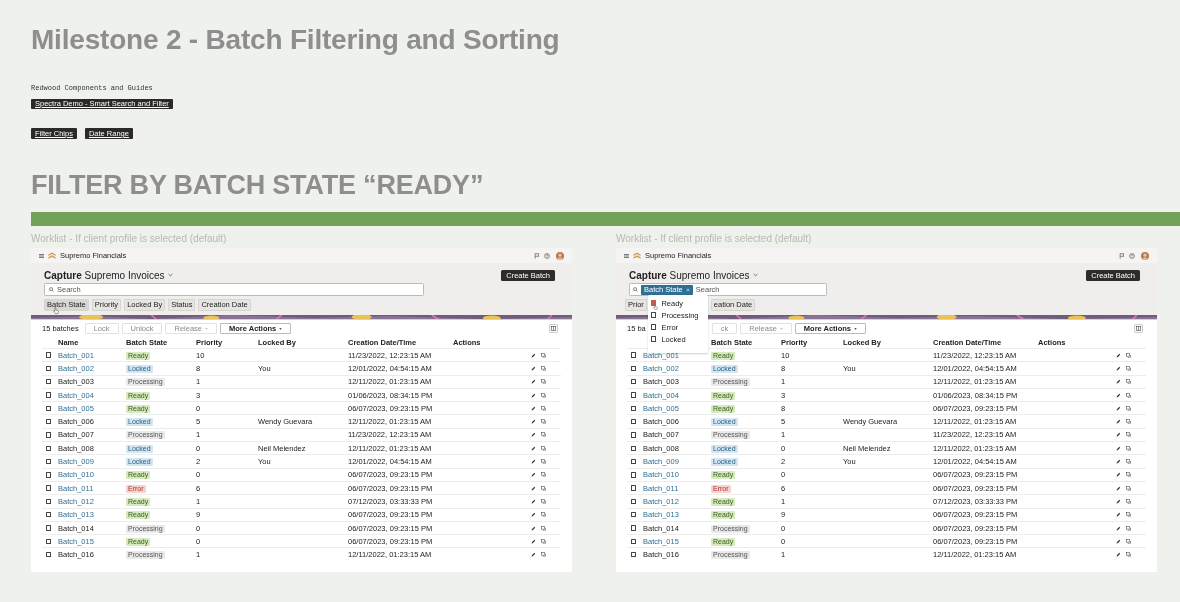  What do you see at coordinates (687, 289) in the screenshot?
I see `close-icon` at bounding box center [687, 289].